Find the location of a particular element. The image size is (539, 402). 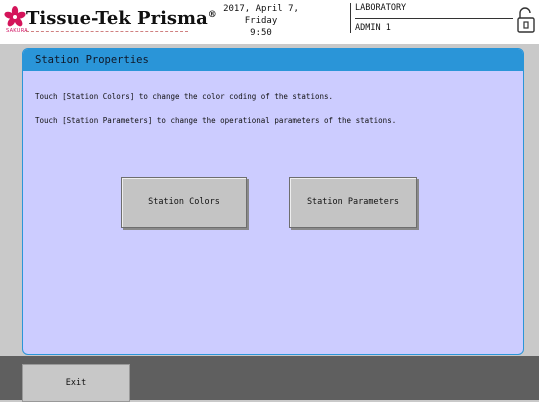

exit-button: Exit is located at coordinates (76, 383).